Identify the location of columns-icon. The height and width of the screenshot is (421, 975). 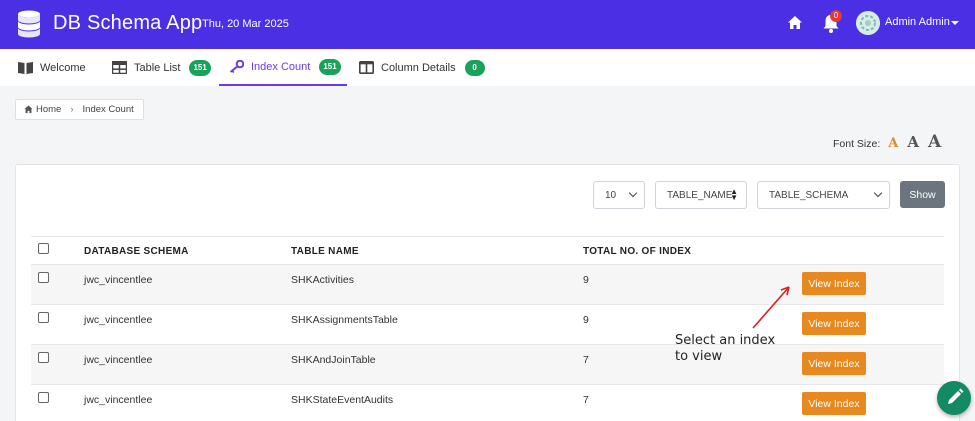
(366, 67).